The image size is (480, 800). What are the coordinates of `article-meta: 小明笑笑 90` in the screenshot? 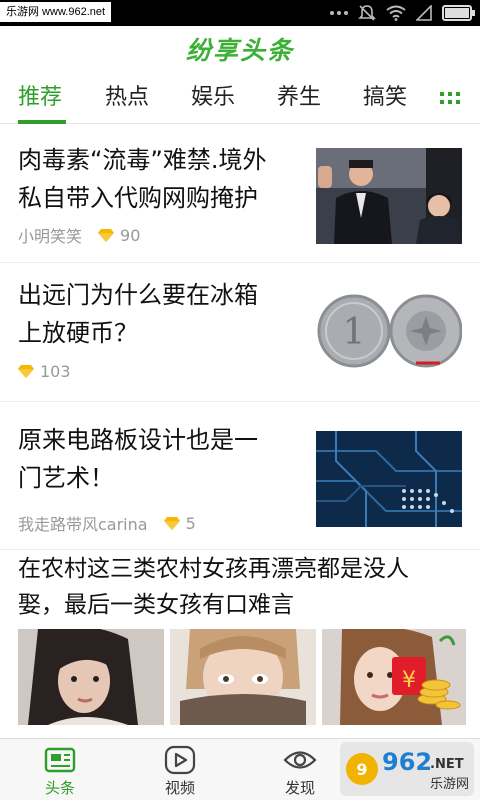 It's located at (79, 235).